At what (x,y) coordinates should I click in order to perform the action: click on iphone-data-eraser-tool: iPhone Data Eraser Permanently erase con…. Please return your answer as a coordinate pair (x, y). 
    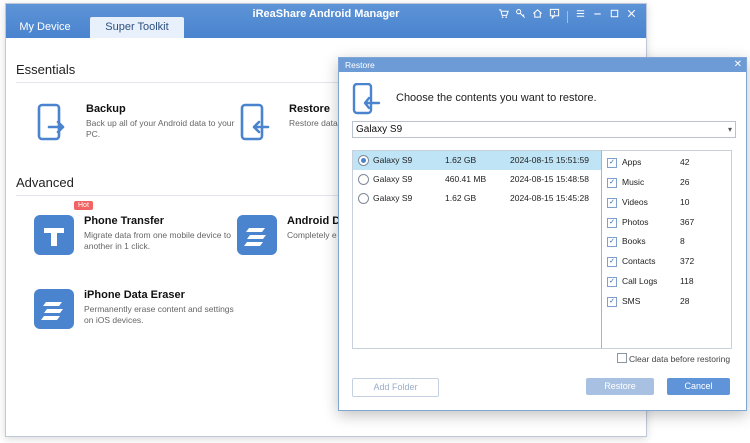
    Looking at the image, I should click on (134, 319).